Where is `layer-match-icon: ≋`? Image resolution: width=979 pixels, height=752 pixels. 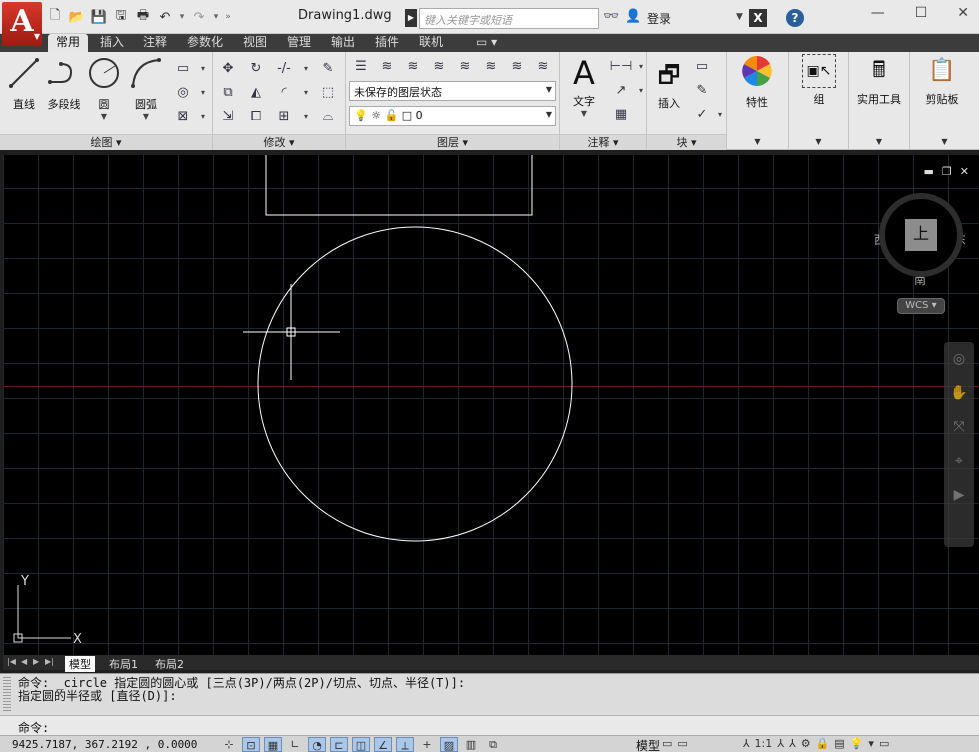 layer-match-icon: ≋ is located at coordinates (465, 66).